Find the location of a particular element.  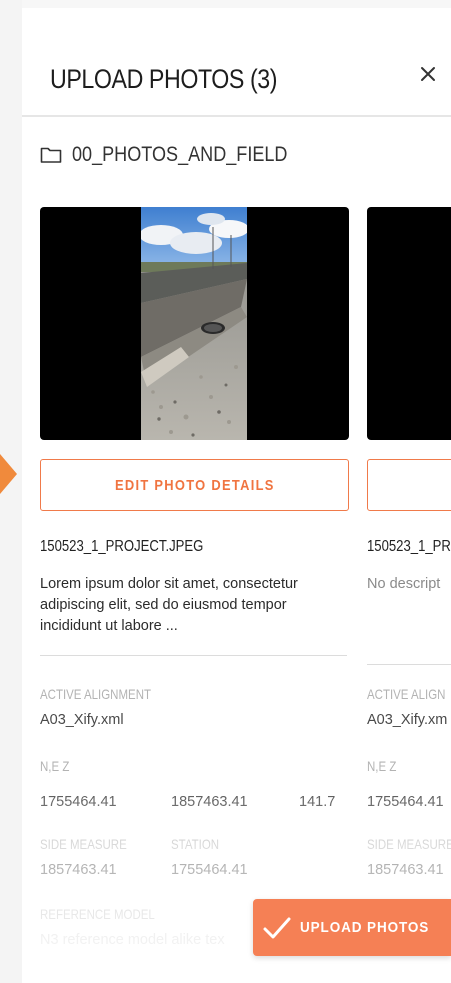

active-alignment-value: A03_Xify.xm is located at coordinates (407, 720).